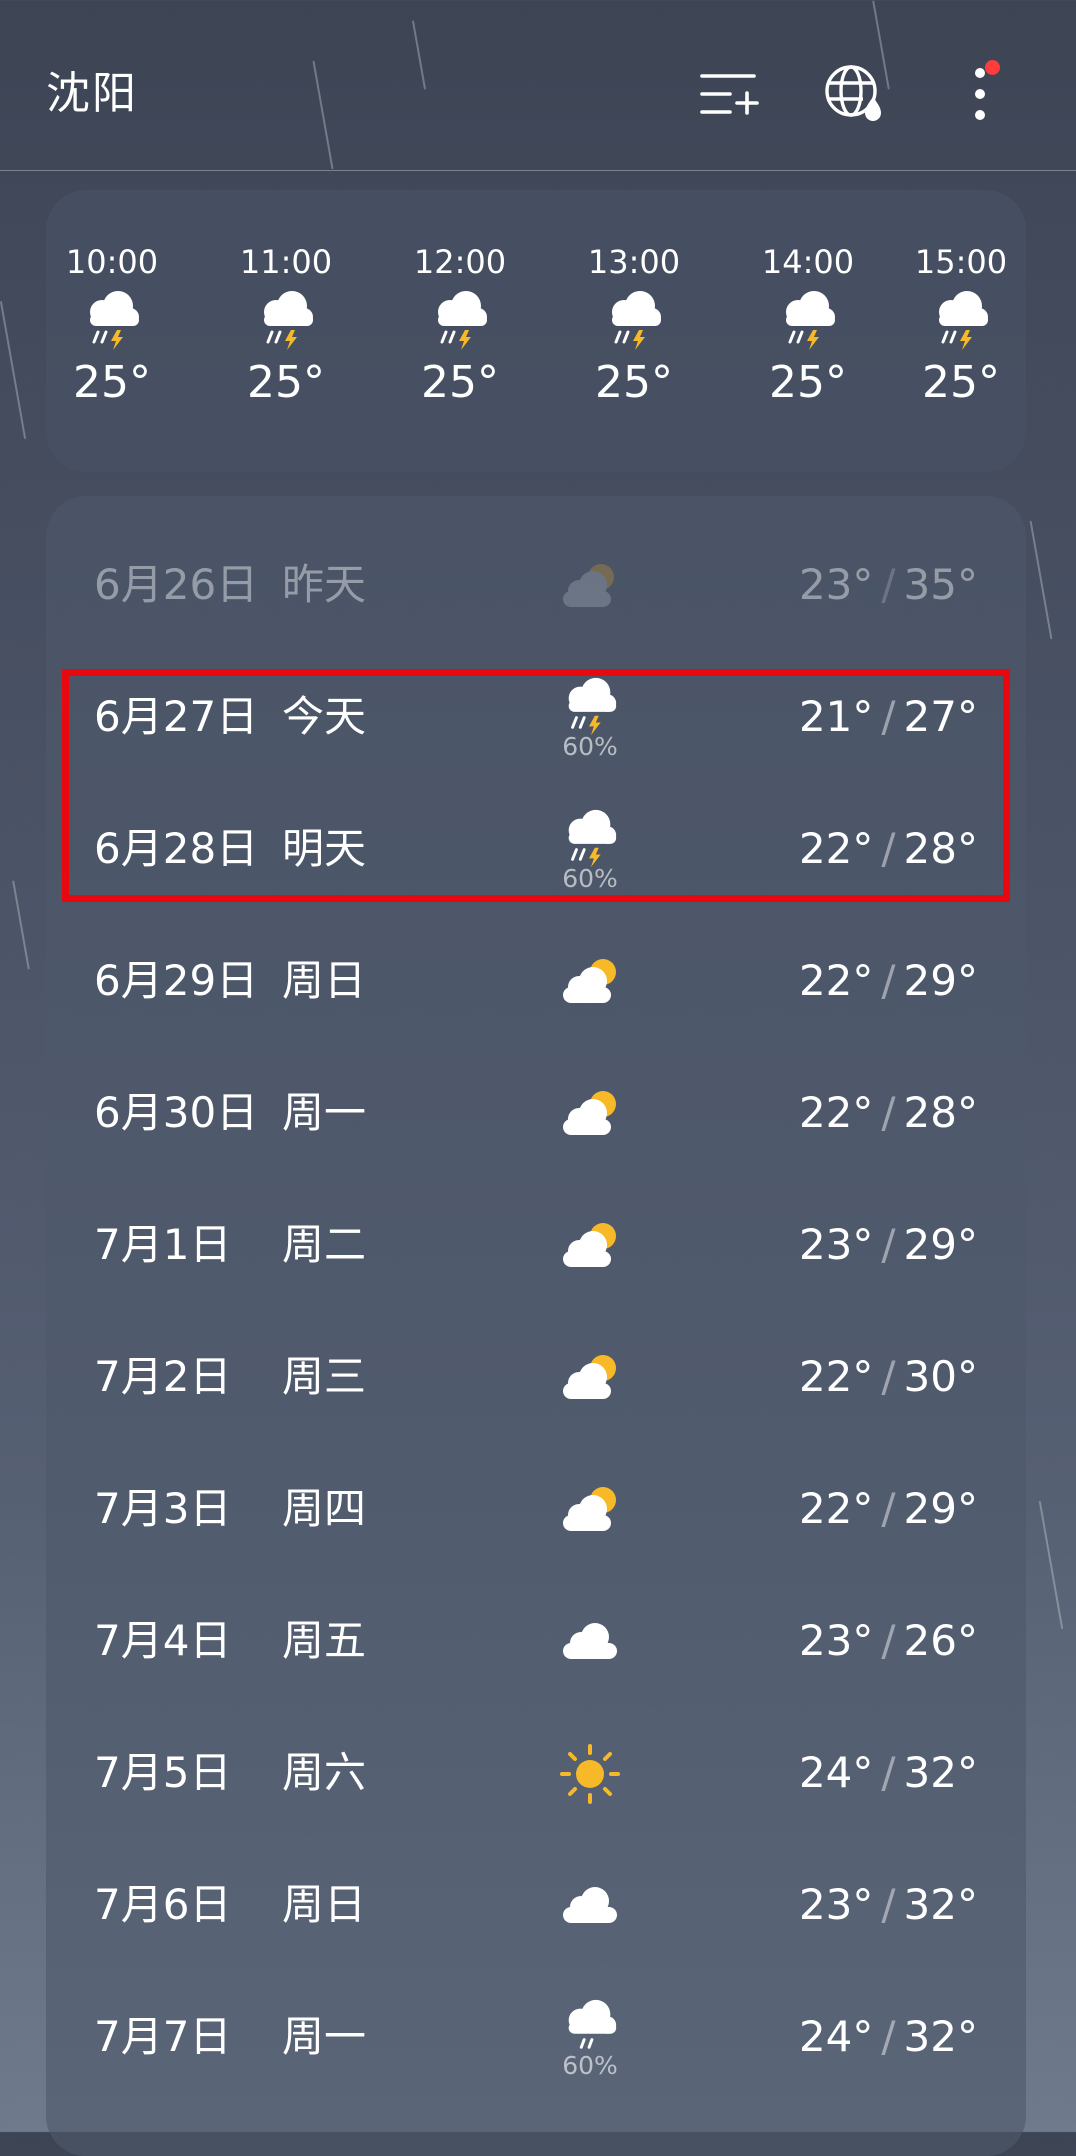  What do you see at coordinates (176, 1112) in the screenshot?
I see `row-date: 6月30日` at bounding box center [176, 1112].